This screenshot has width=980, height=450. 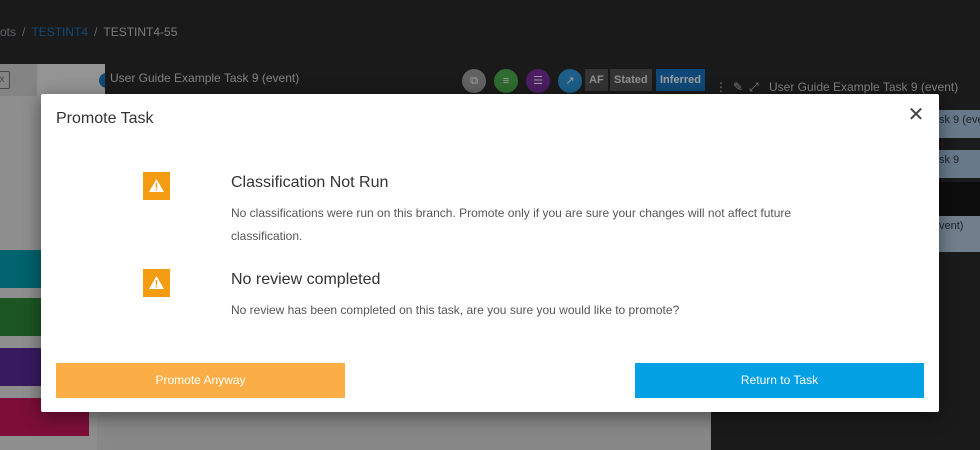 What do you see at coordinates (200, 380) in the screenshot?
I see `promote-anyway-button: Promote Anyway` at bounding box center [200, 380].